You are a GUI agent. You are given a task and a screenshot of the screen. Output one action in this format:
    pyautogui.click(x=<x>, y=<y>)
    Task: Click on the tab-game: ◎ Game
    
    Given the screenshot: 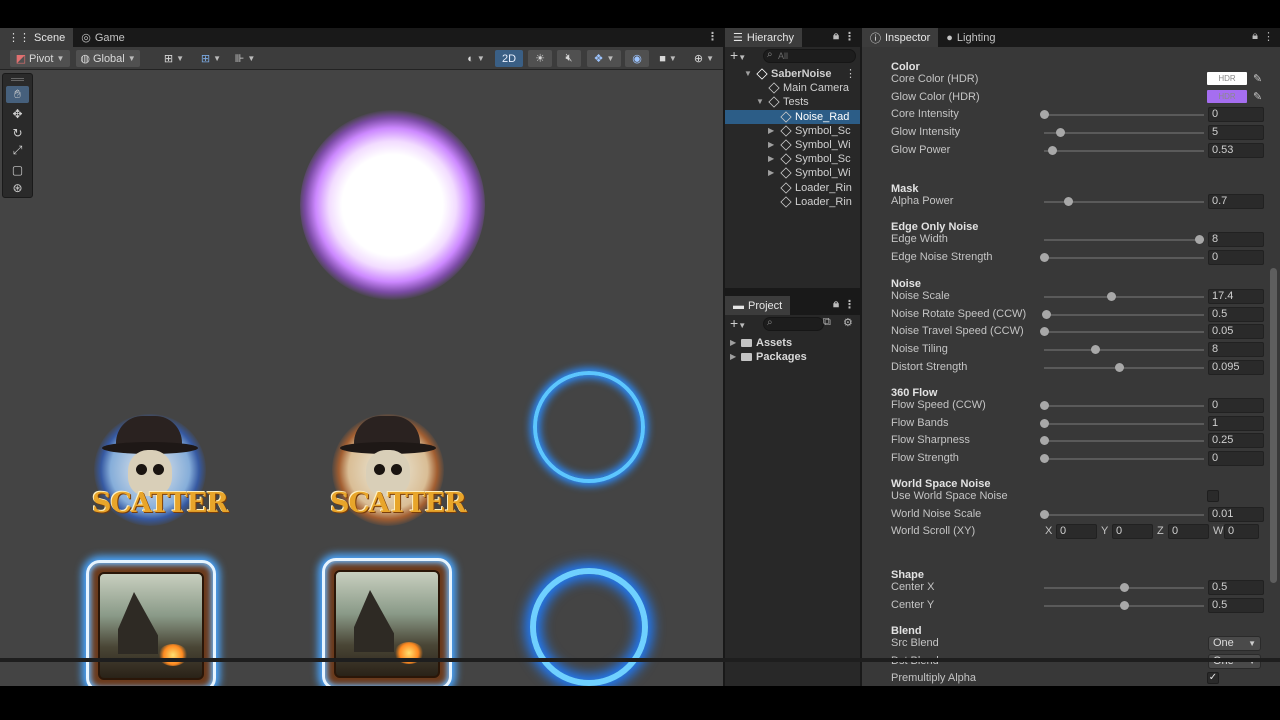 What is the action you would take?
    pyautogui.click(x=103, y=37)
    